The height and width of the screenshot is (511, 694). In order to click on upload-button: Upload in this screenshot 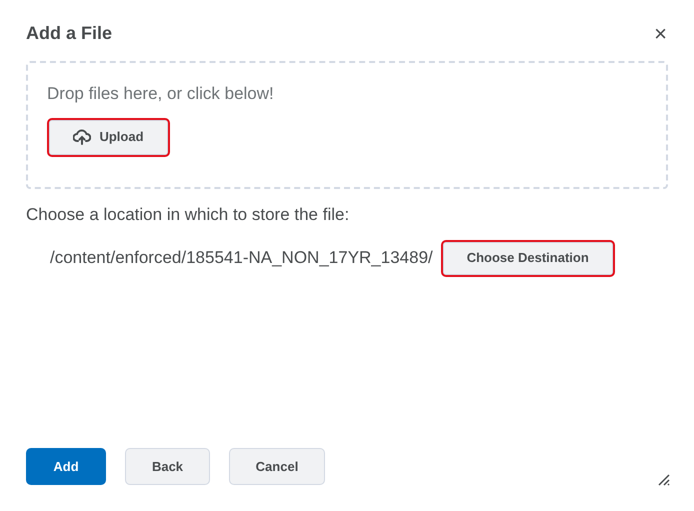, I will do `click(108, 137)`.